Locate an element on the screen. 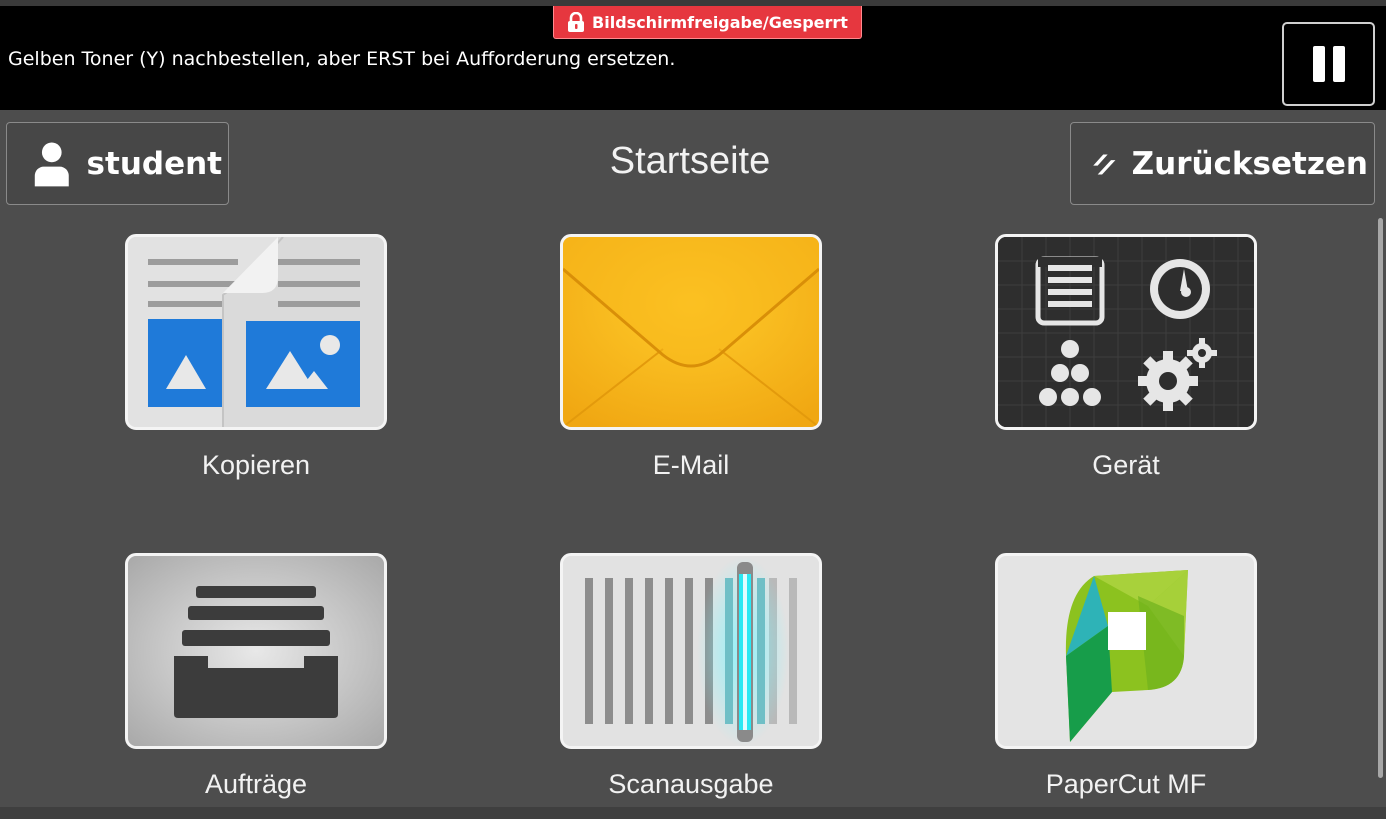 The height and width of the screenshot is (819, 1386). page-title: Startseite is located at coordinates (690, 161).